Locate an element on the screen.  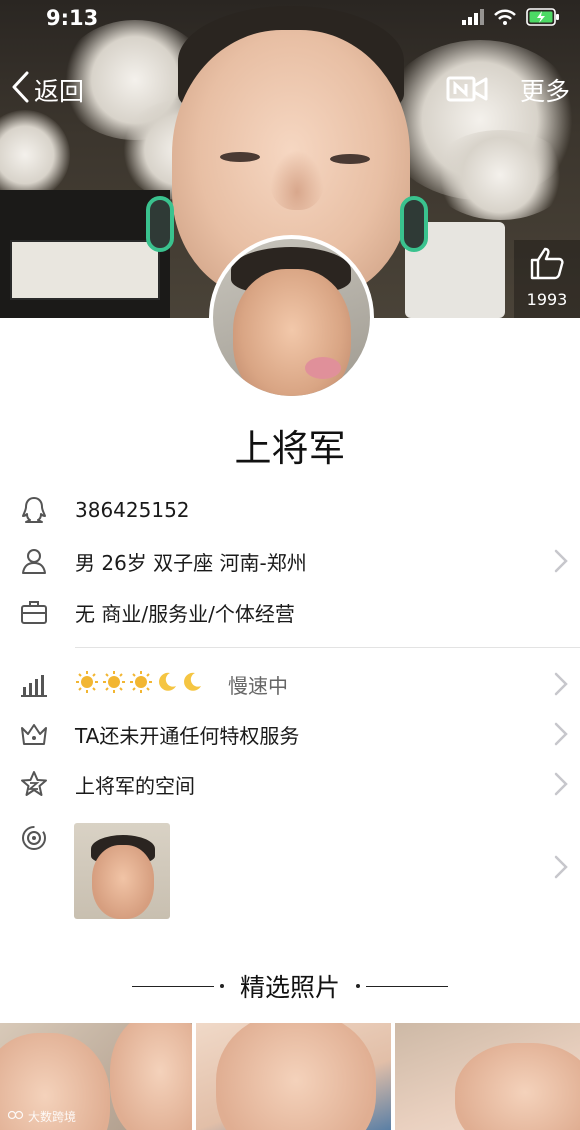
qq-number: 386425152 is located at coordinates (132, 510).